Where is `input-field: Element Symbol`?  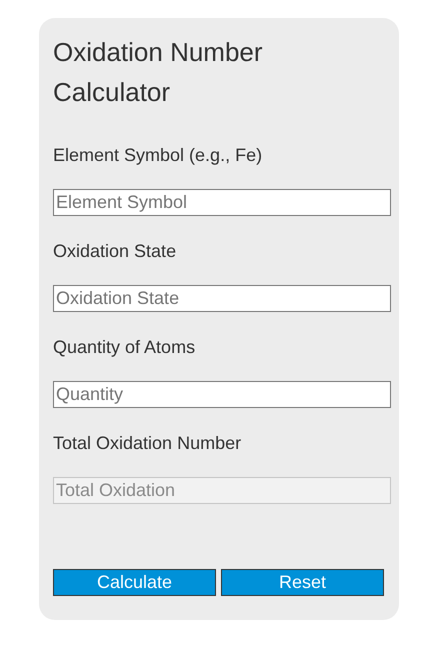 input-field: Element Symbol is located at coordinates (222, 202).